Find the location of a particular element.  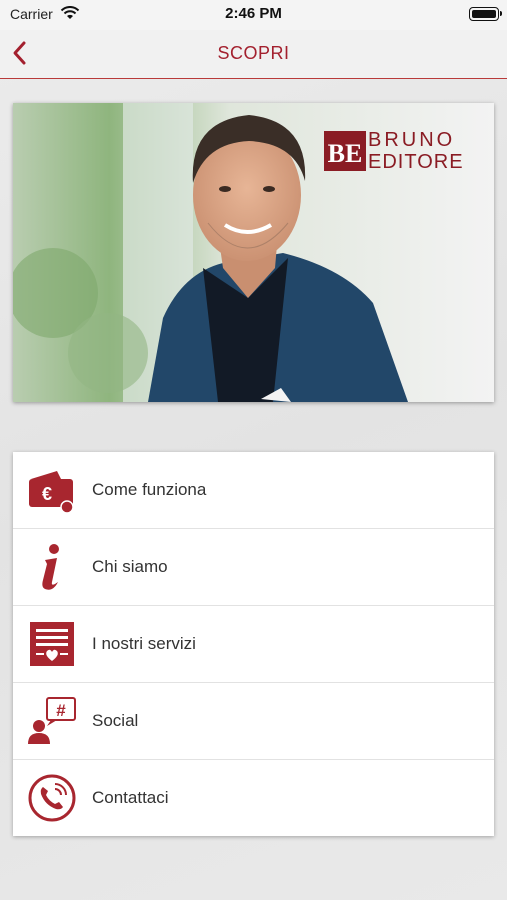

phone-icon is located at coordinates (52, 798).